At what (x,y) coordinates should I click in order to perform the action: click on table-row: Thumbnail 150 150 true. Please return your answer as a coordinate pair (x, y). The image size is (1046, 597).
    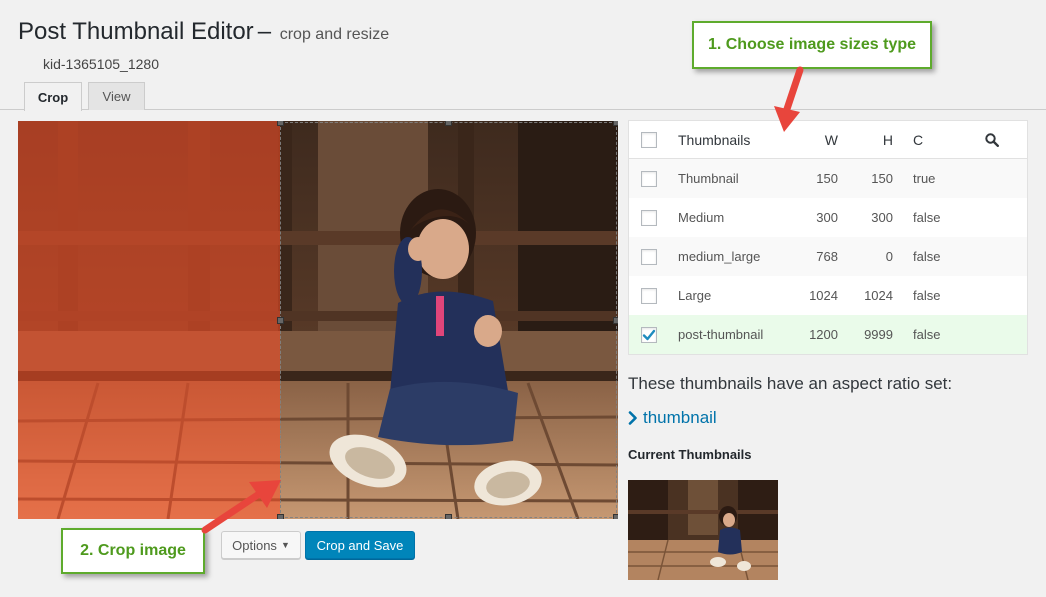
    Looking at the image, I should click on (828, 178).